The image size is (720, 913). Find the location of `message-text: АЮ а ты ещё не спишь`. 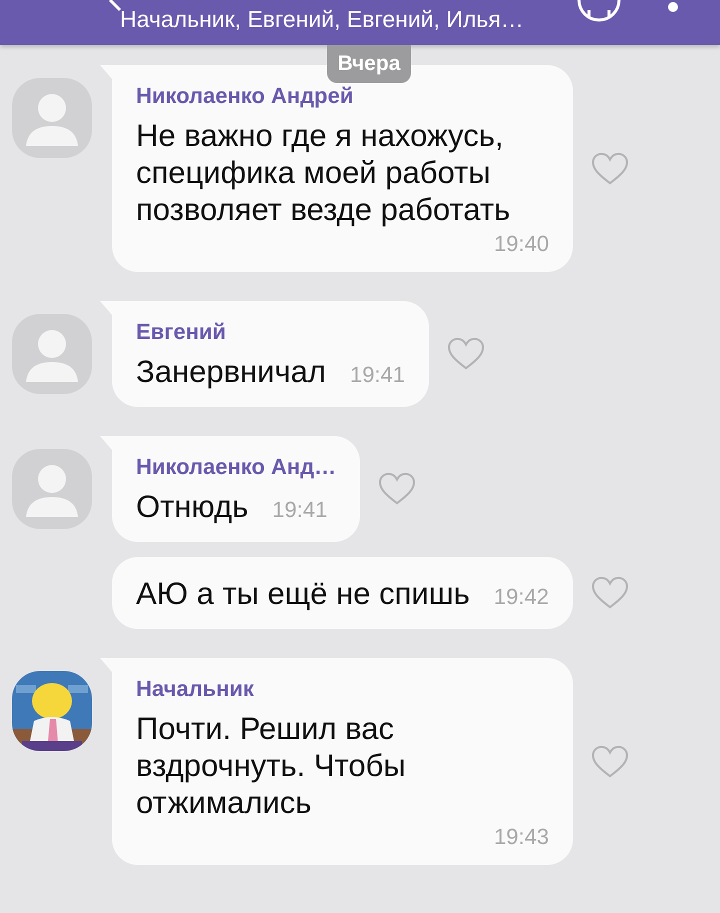

message-text: АЮ а ты ещё не спишь is located at coordinates (303, 593).